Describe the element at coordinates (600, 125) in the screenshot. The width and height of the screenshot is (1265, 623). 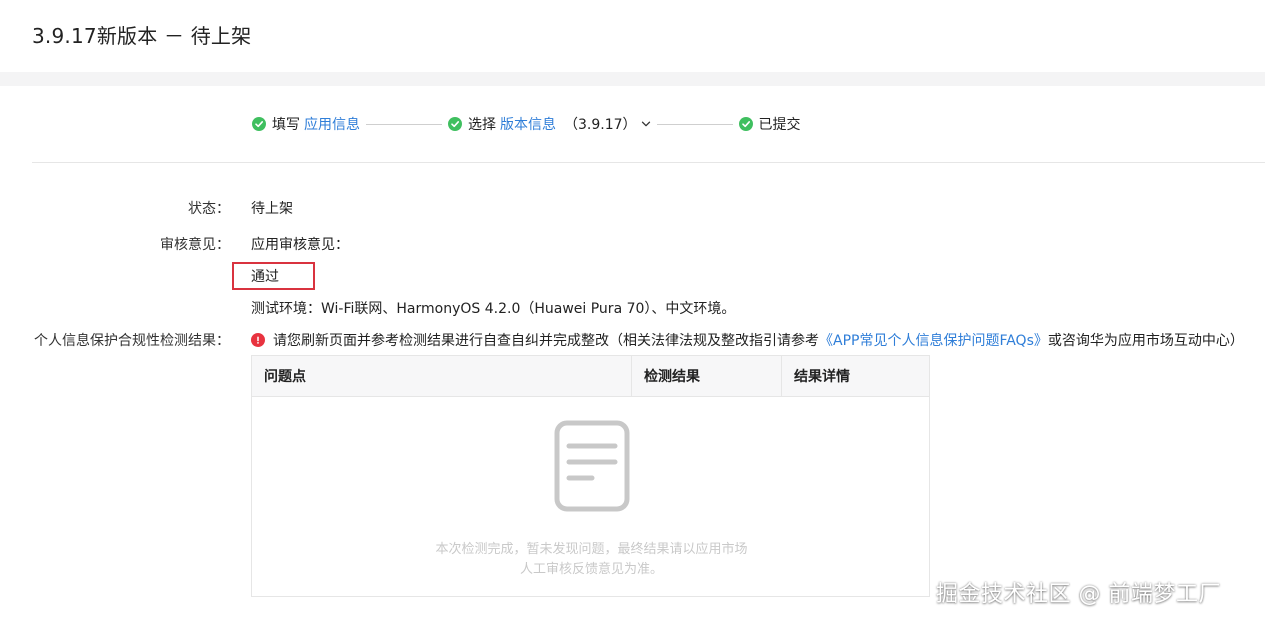
I see `version-number: （3.9.17）` at that location.